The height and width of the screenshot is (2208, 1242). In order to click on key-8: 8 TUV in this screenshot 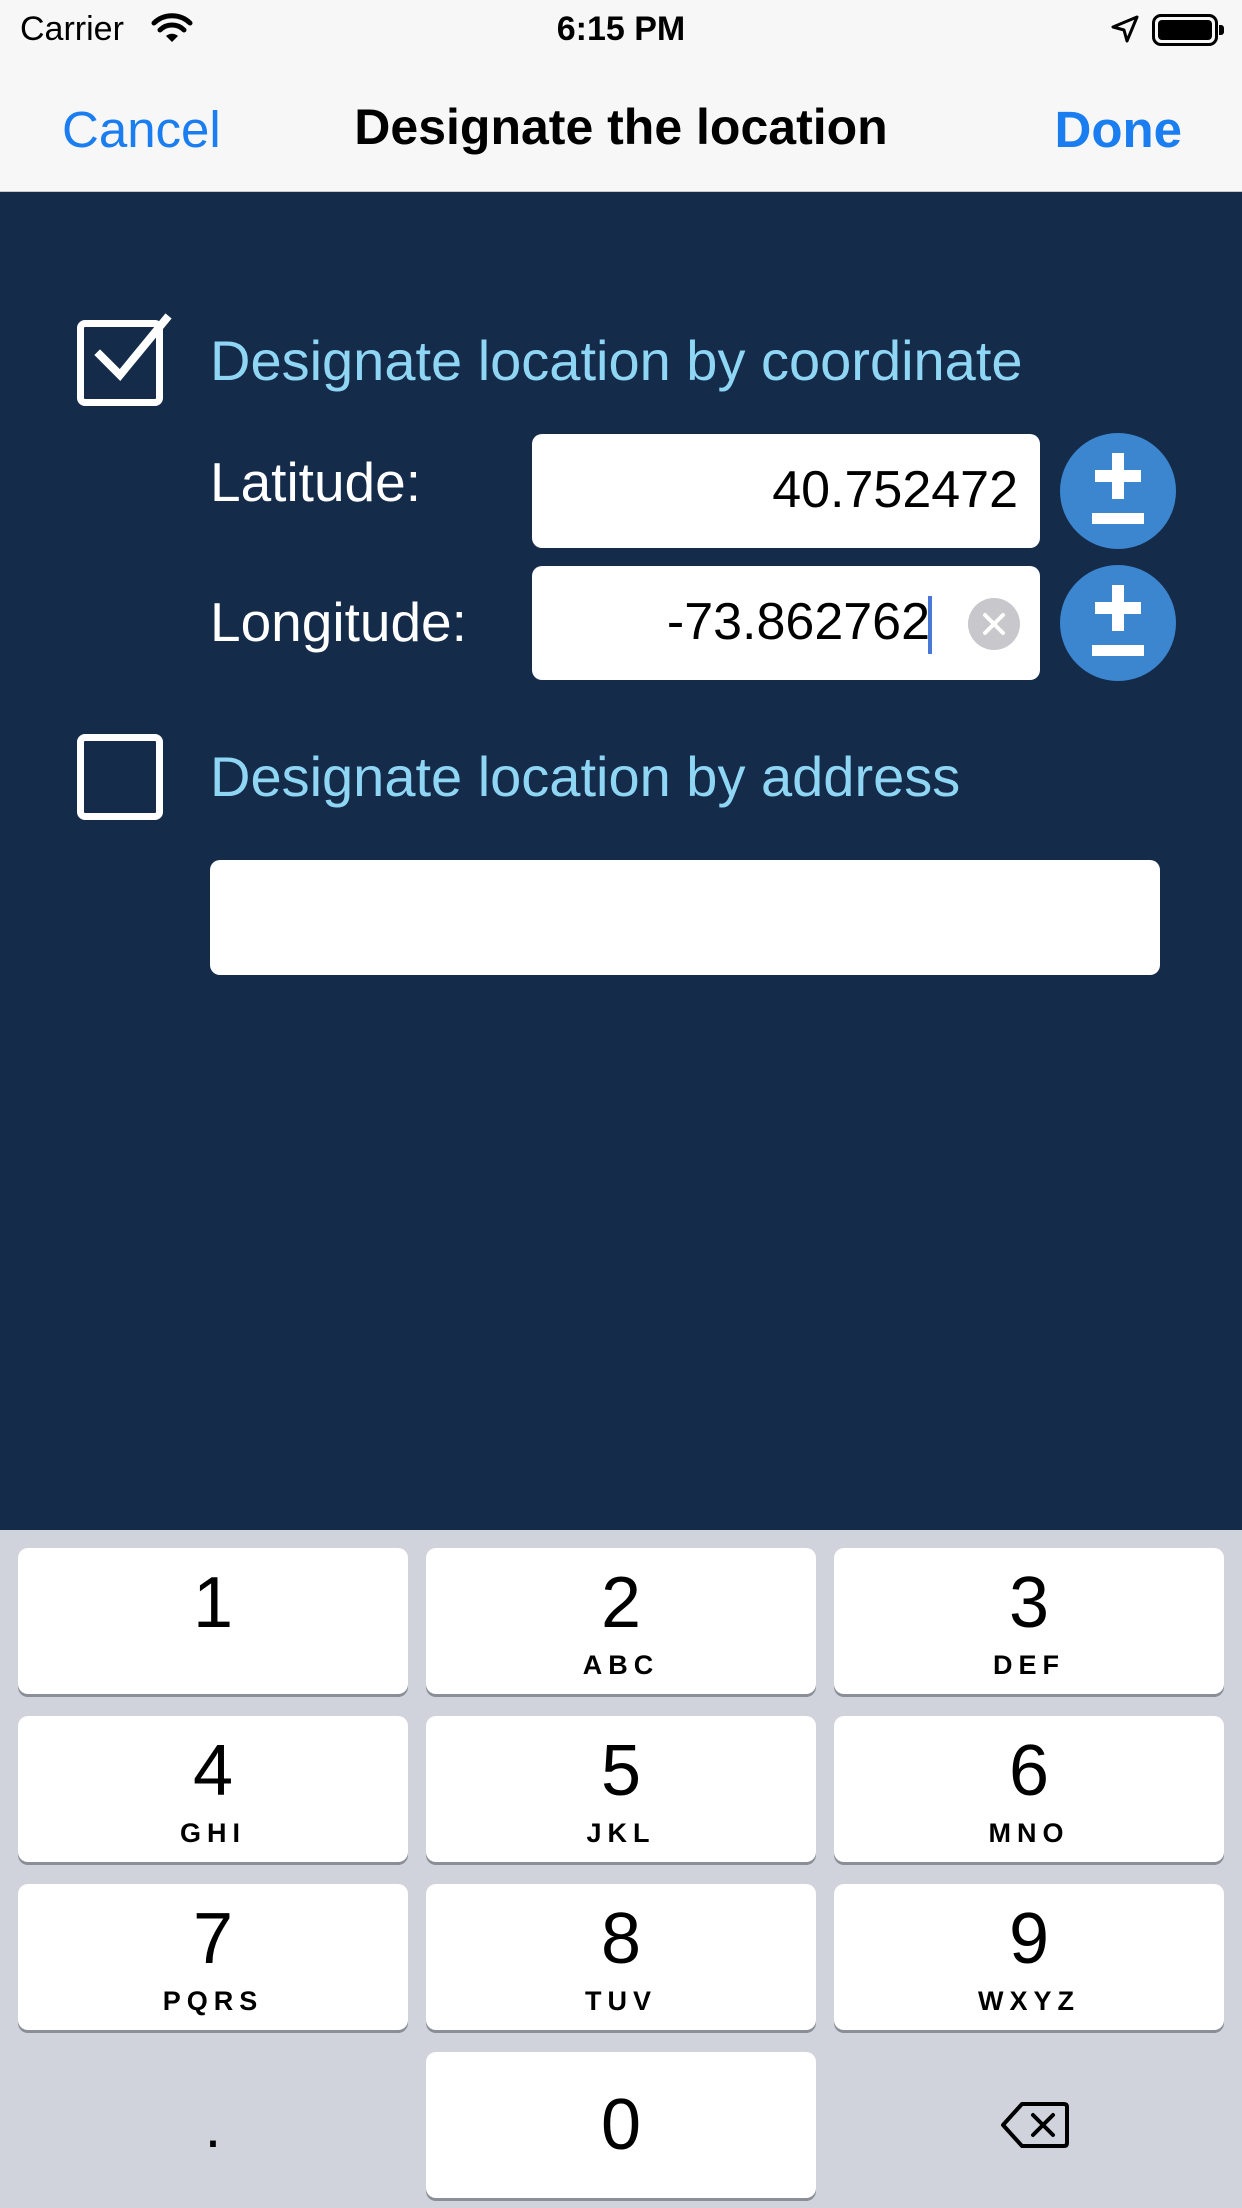, I will do `click(621, 1957)`.